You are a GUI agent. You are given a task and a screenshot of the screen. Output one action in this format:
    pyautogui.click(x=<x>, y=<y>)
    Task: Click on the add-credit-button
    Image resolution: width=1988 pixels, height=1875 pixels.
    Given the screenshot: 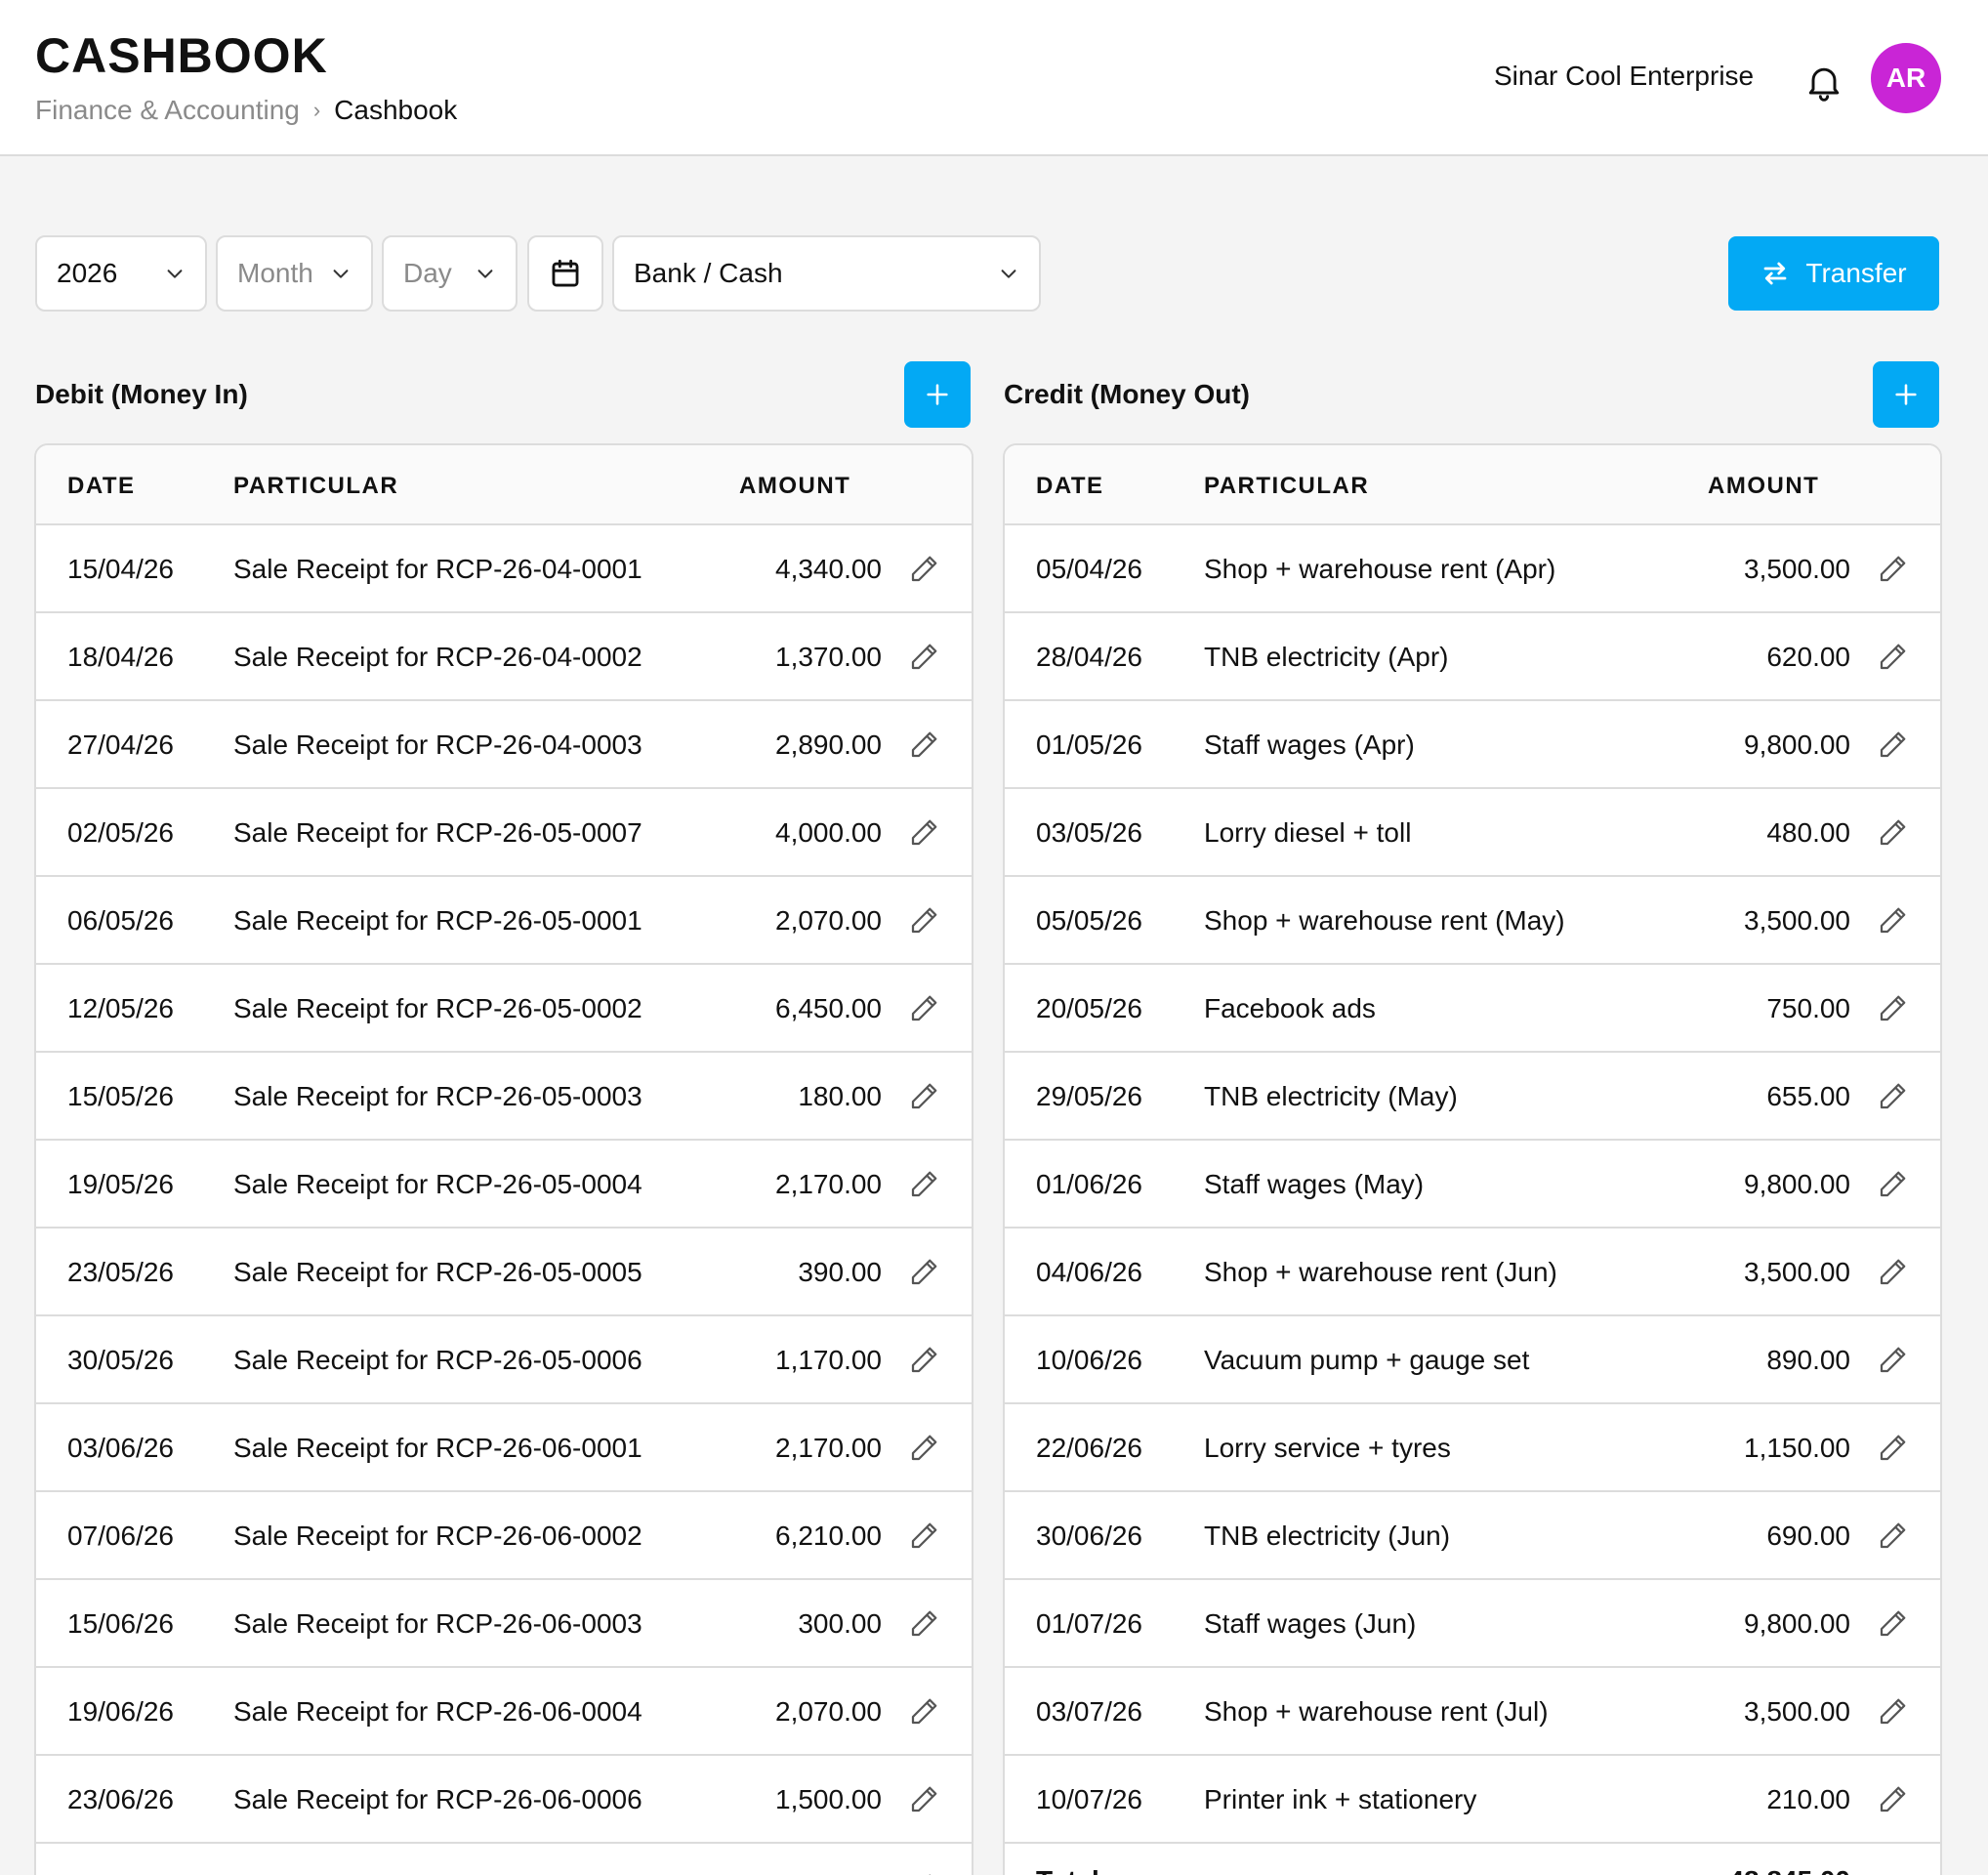 What is the action you would take?
    pyautogui.click(x=1906, y=394)
    